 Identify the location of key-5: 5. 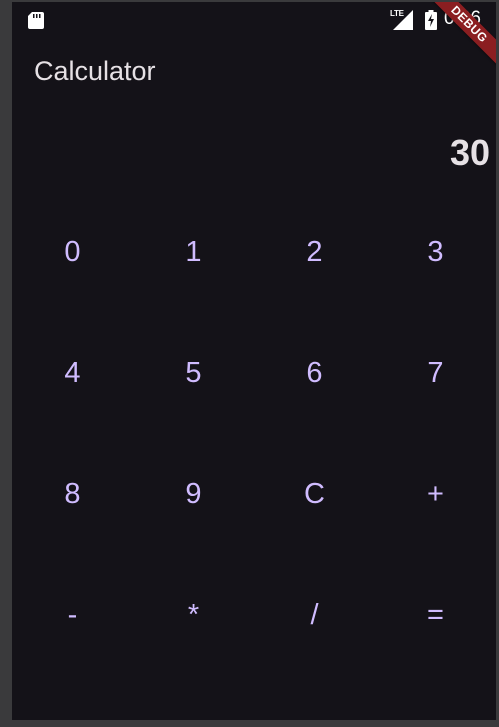
(193, 373).